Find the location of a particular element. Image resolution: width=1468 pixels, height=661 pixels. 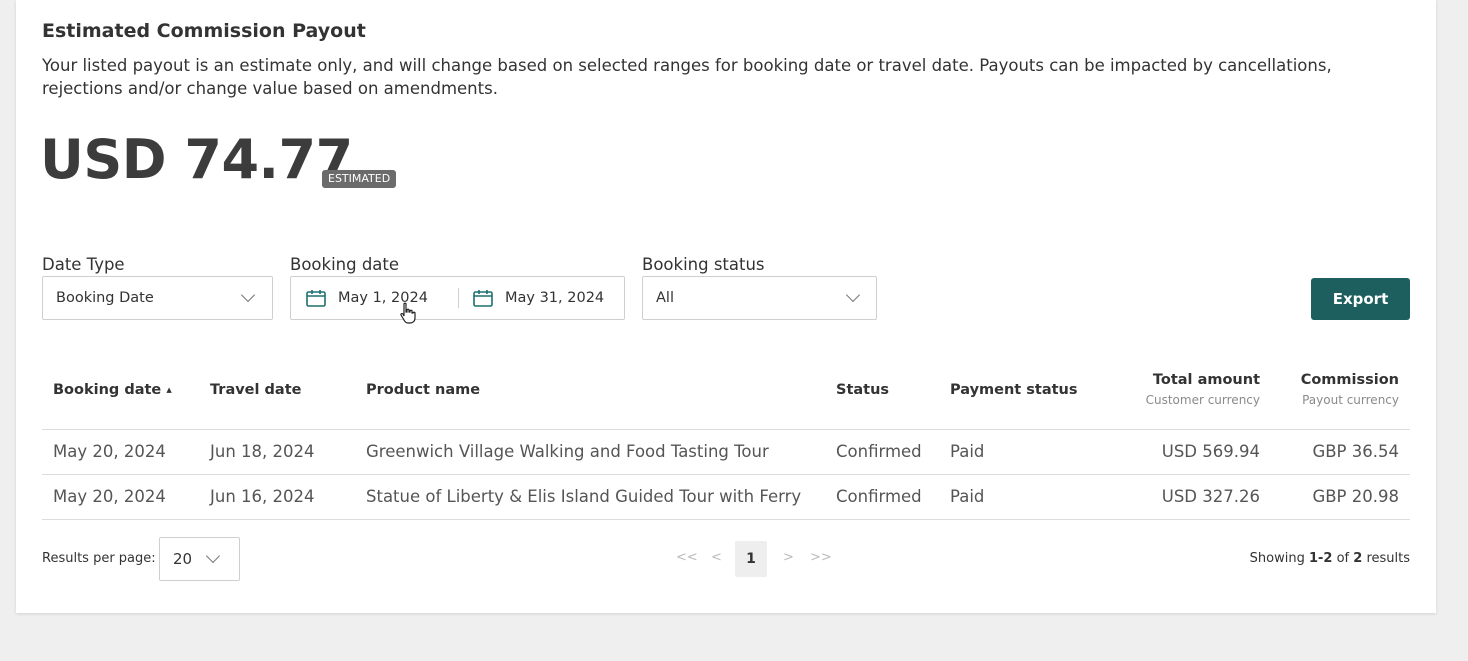

cell-travel-date: Jun 16, 2024 is located at coordinates (262, 496).